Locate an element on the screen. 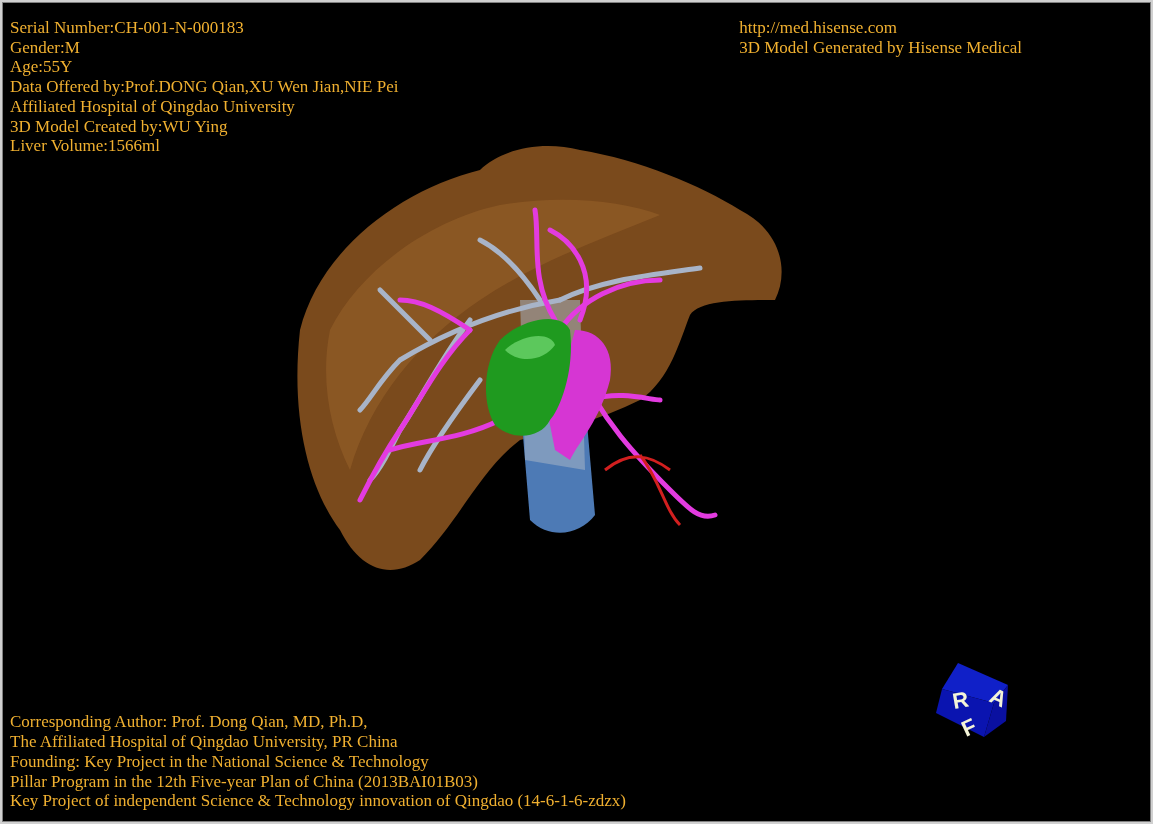 This screenshot has height=824, width=1153. credits-text: The Affiliated Hospital of Qingdao University, PR China is located at coordinates (204, 742).